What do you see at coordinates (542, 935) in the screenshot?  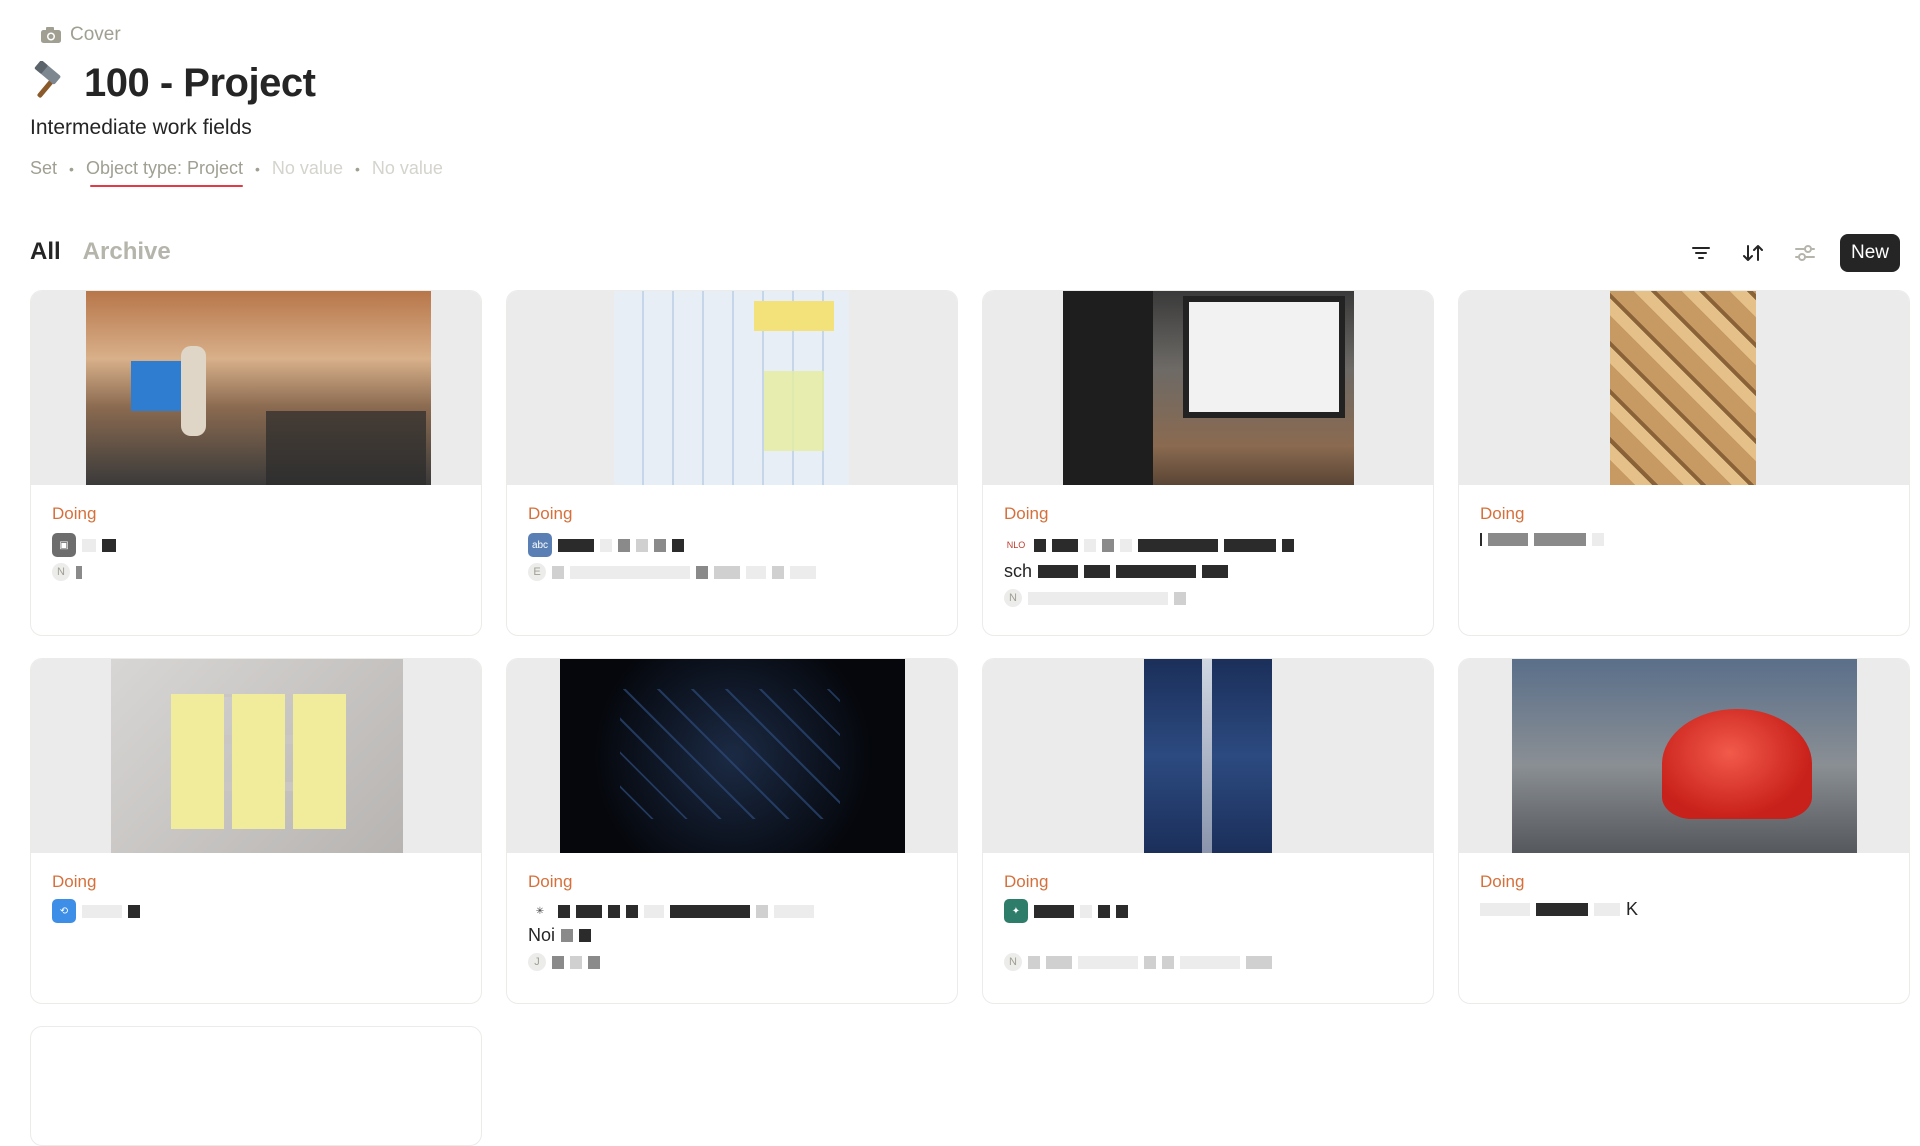 I see `card-title-text: Noi` at bounding box center [542, 935].